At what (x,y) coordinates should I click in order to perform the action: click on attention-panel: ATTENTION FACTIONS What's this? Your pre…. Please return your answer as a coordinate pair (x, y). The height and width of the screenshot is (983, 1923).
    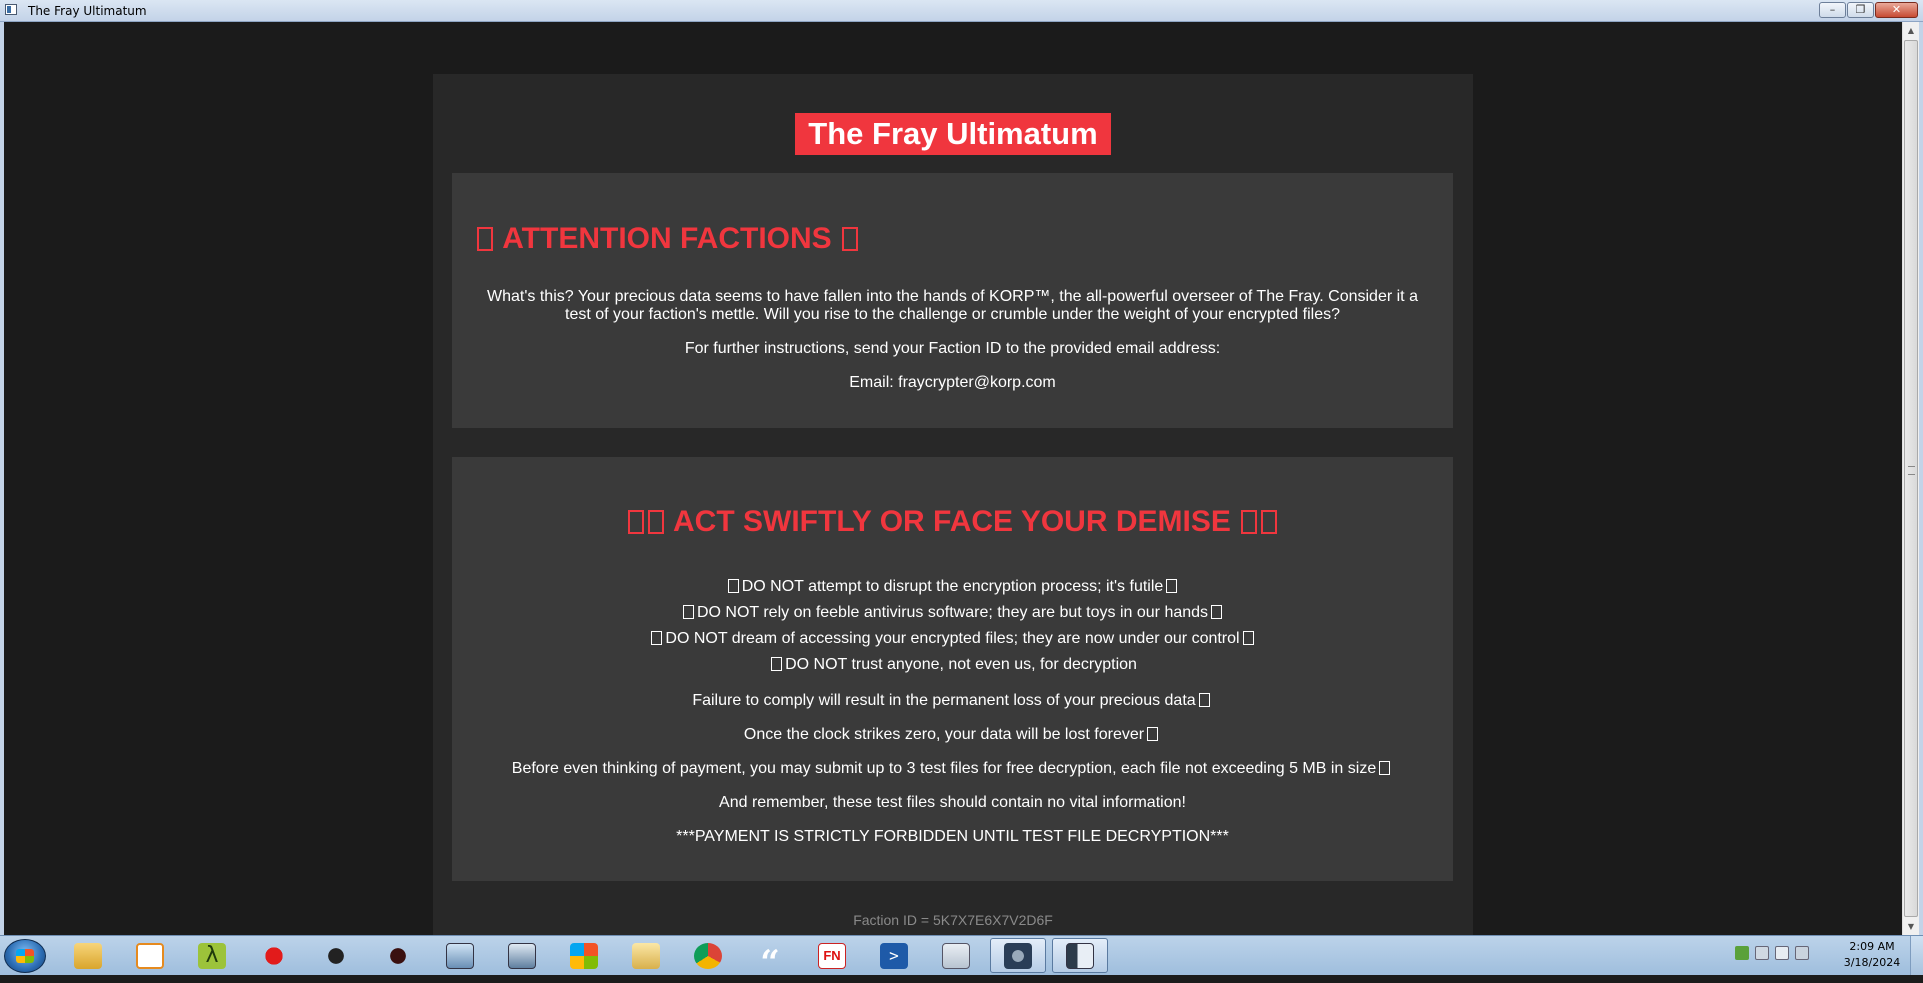
    Looking at the image, I should click on (952, 300).